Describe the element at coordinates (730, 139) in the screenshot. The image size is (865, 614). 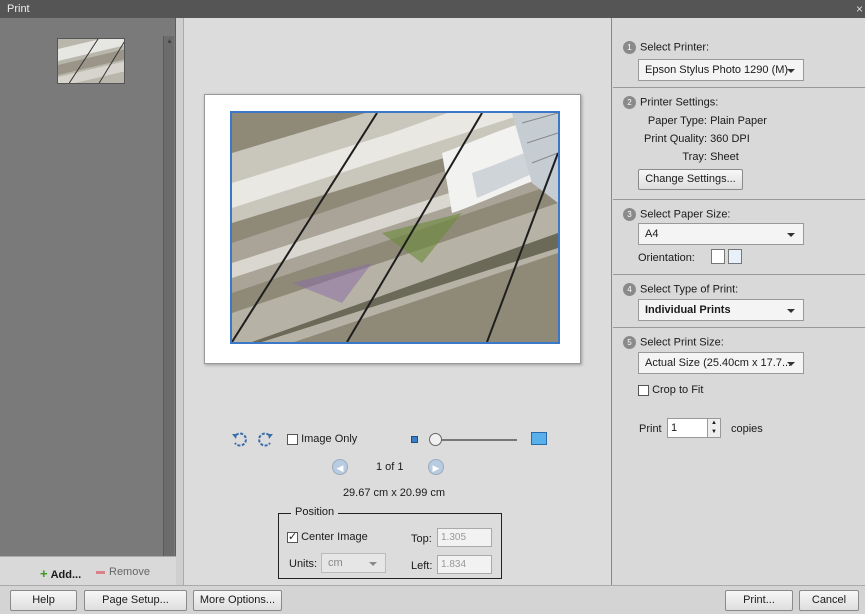
I see `print-quality-value: 360 DPI` at that location.